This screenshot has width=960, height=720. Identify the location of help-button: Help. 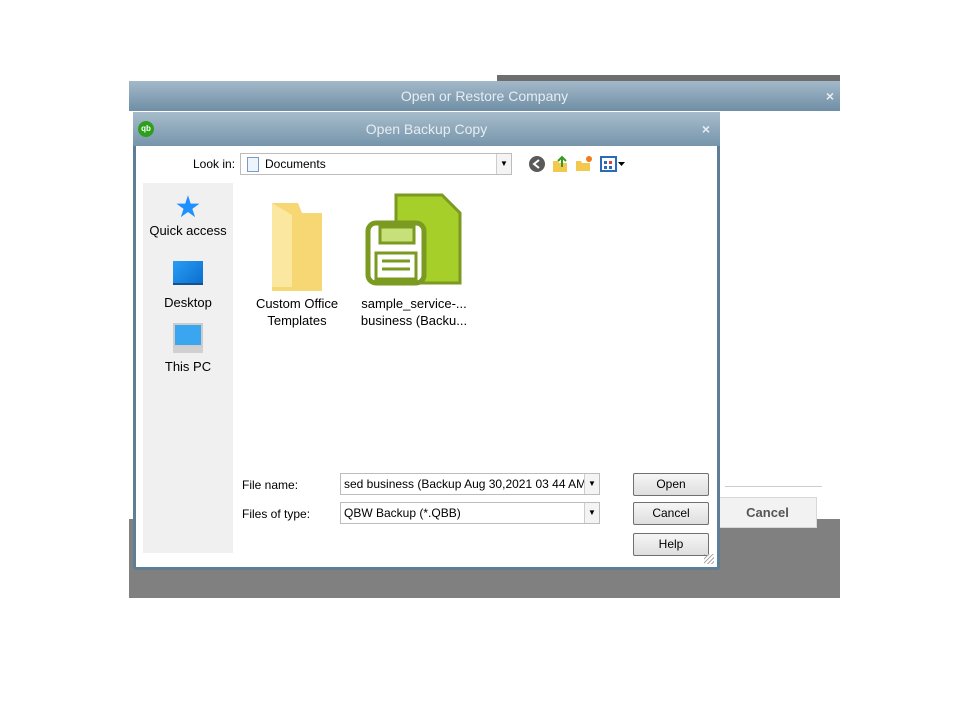
(671, 544).